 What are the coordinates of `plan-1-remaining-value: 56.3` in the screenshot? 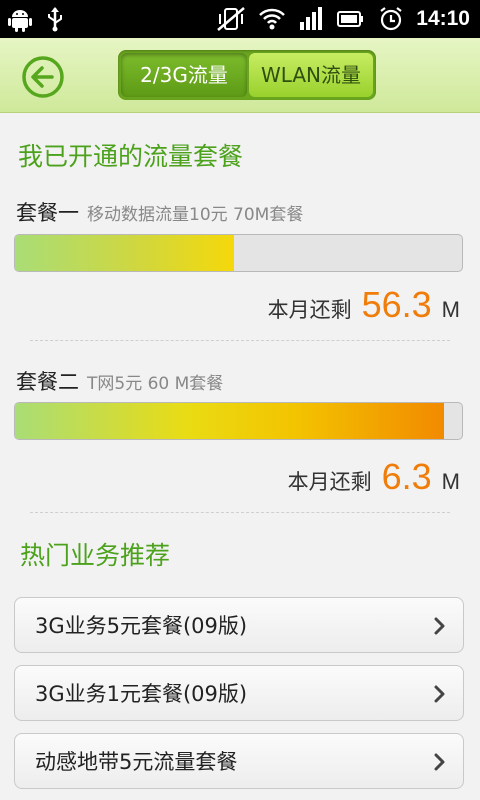 It's located at (396, 304).